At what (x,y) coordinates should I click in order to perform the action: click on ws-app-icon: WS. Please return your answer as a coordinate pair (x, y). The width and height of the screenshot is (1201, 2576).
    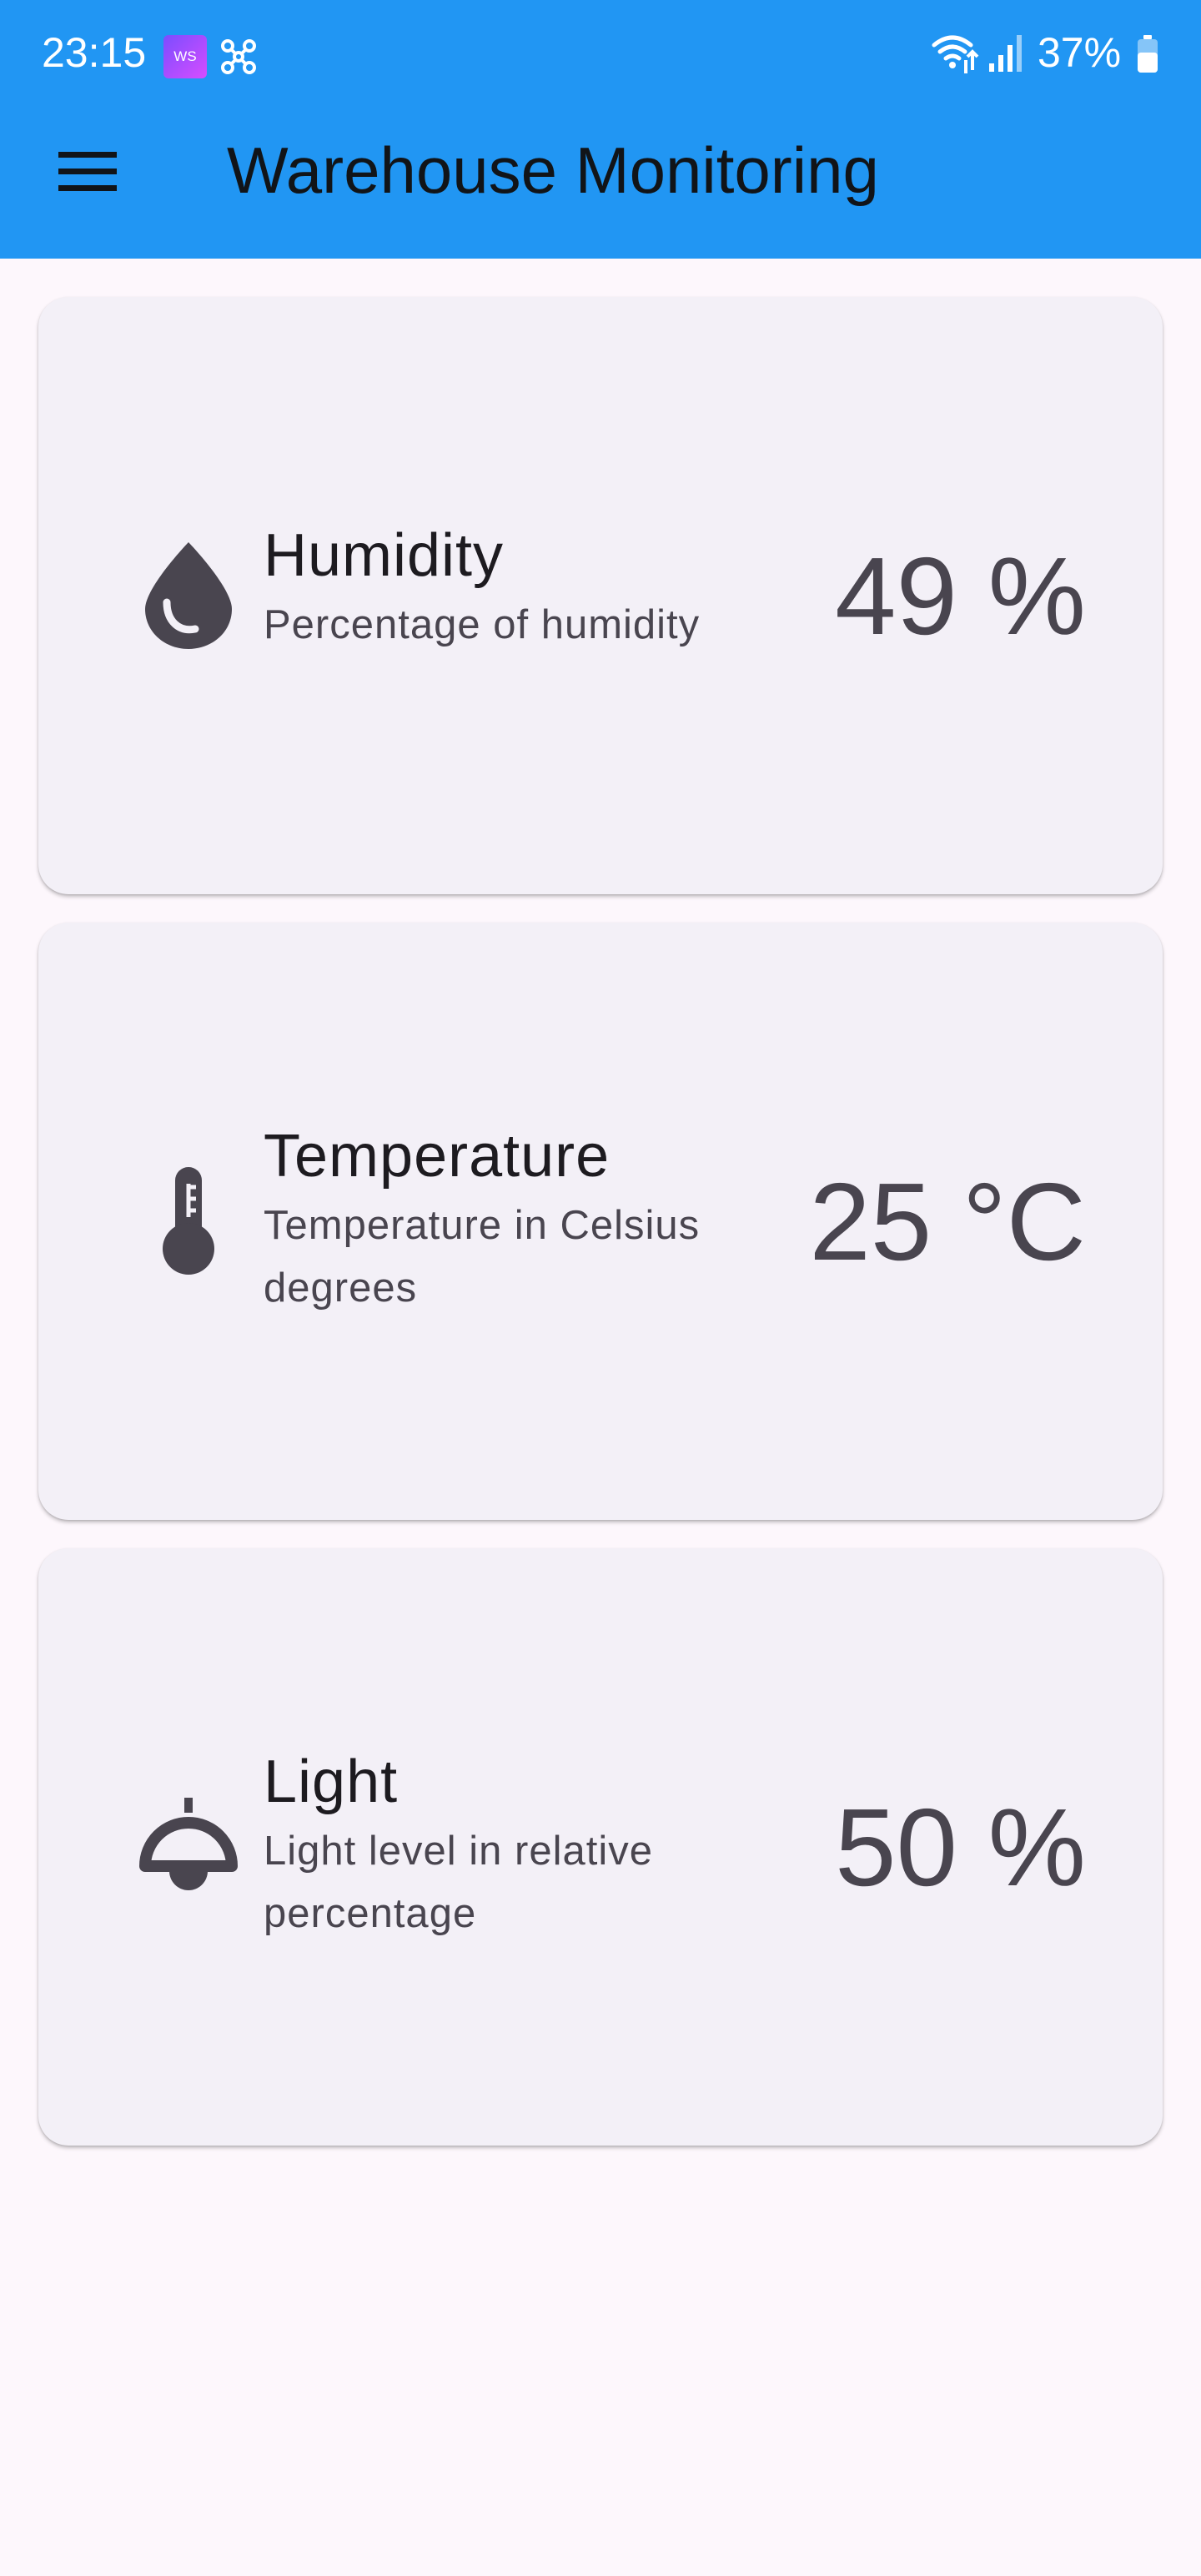
    Looking at the image, I should click on (185, 56).